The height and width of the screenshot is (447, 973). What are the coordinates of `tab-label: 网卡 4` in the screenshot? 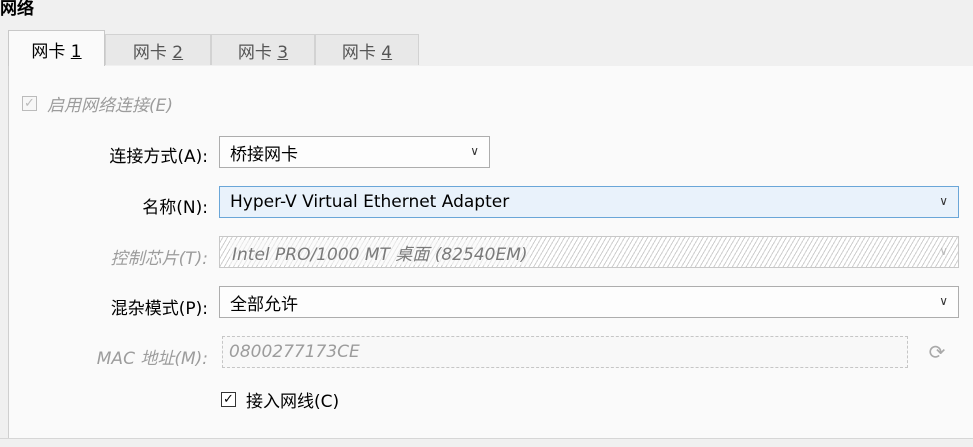 It's located at (367, 52).